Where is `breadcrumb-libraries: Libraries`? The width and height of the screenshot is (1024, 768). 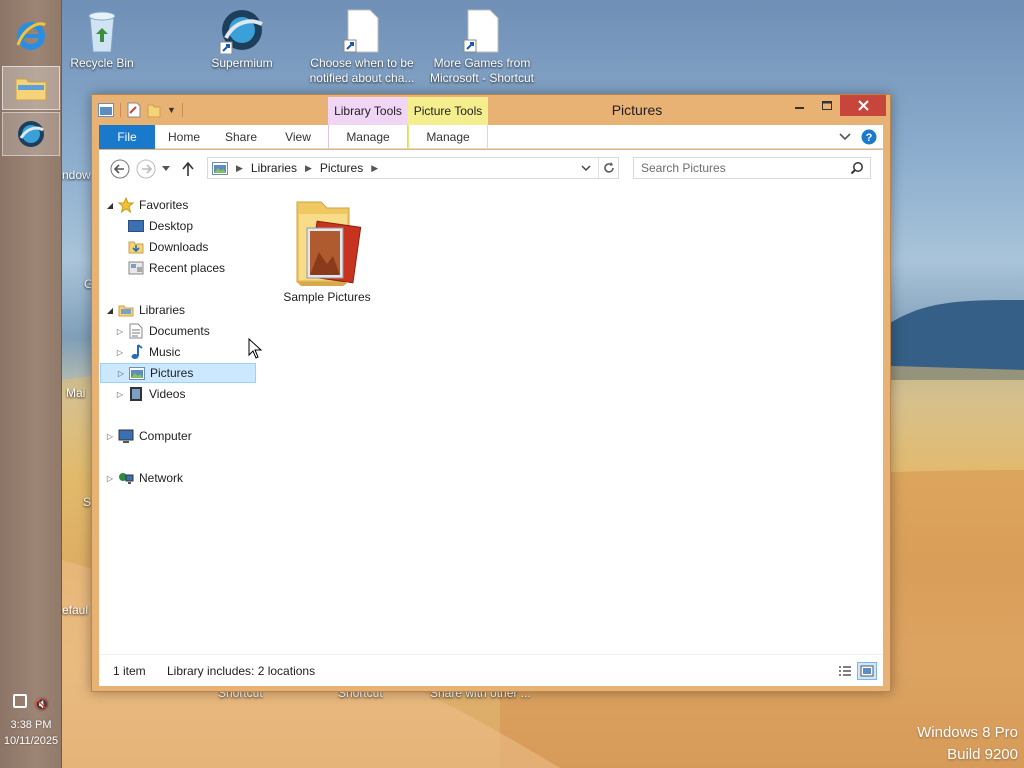 breadcrumb-libraries: Libraries is located at coordinates (274, 168).